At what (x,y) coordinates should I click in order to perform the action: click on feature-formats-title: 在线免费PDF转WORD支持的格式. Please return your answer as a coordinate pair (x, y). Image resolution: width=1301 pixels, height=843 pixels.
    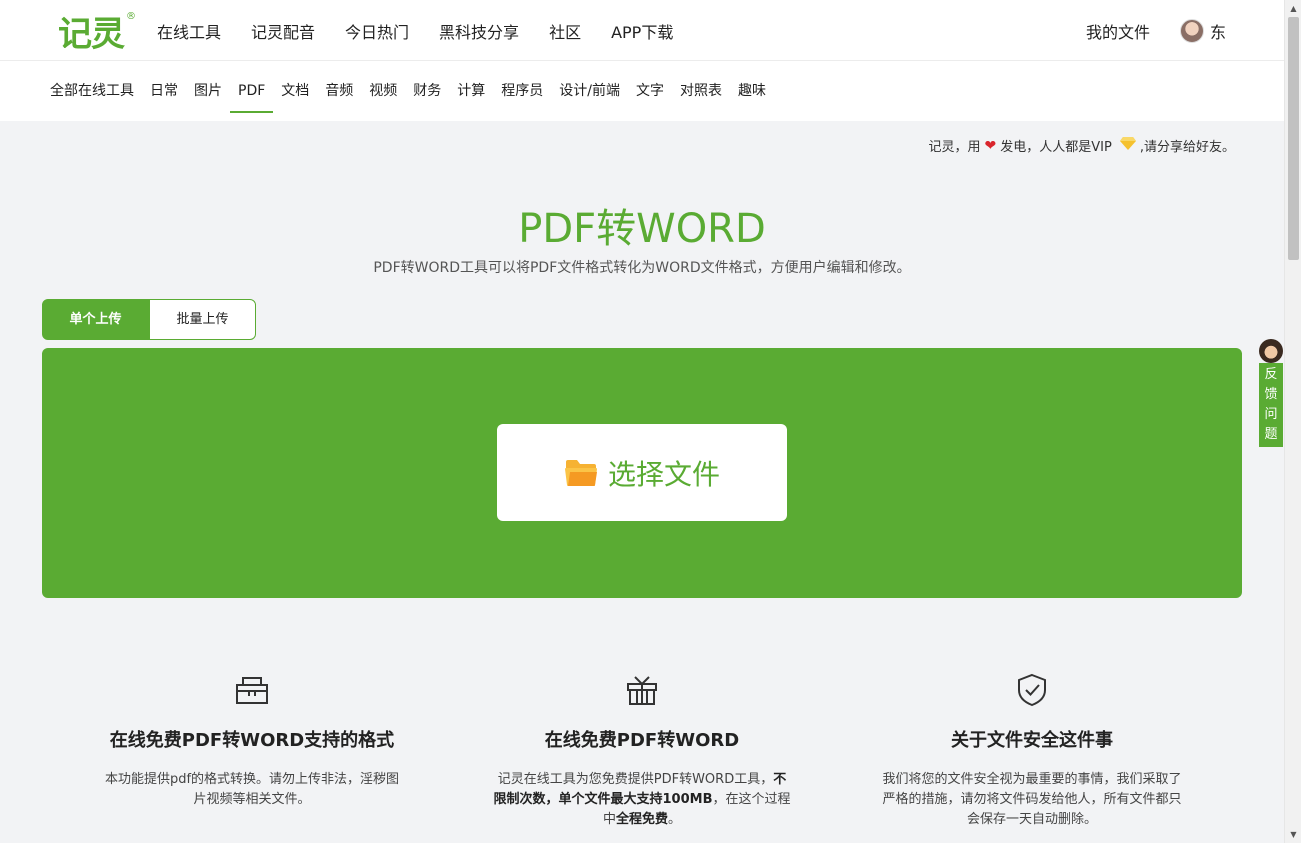
    Looking at the image, I should click on (252, 740).